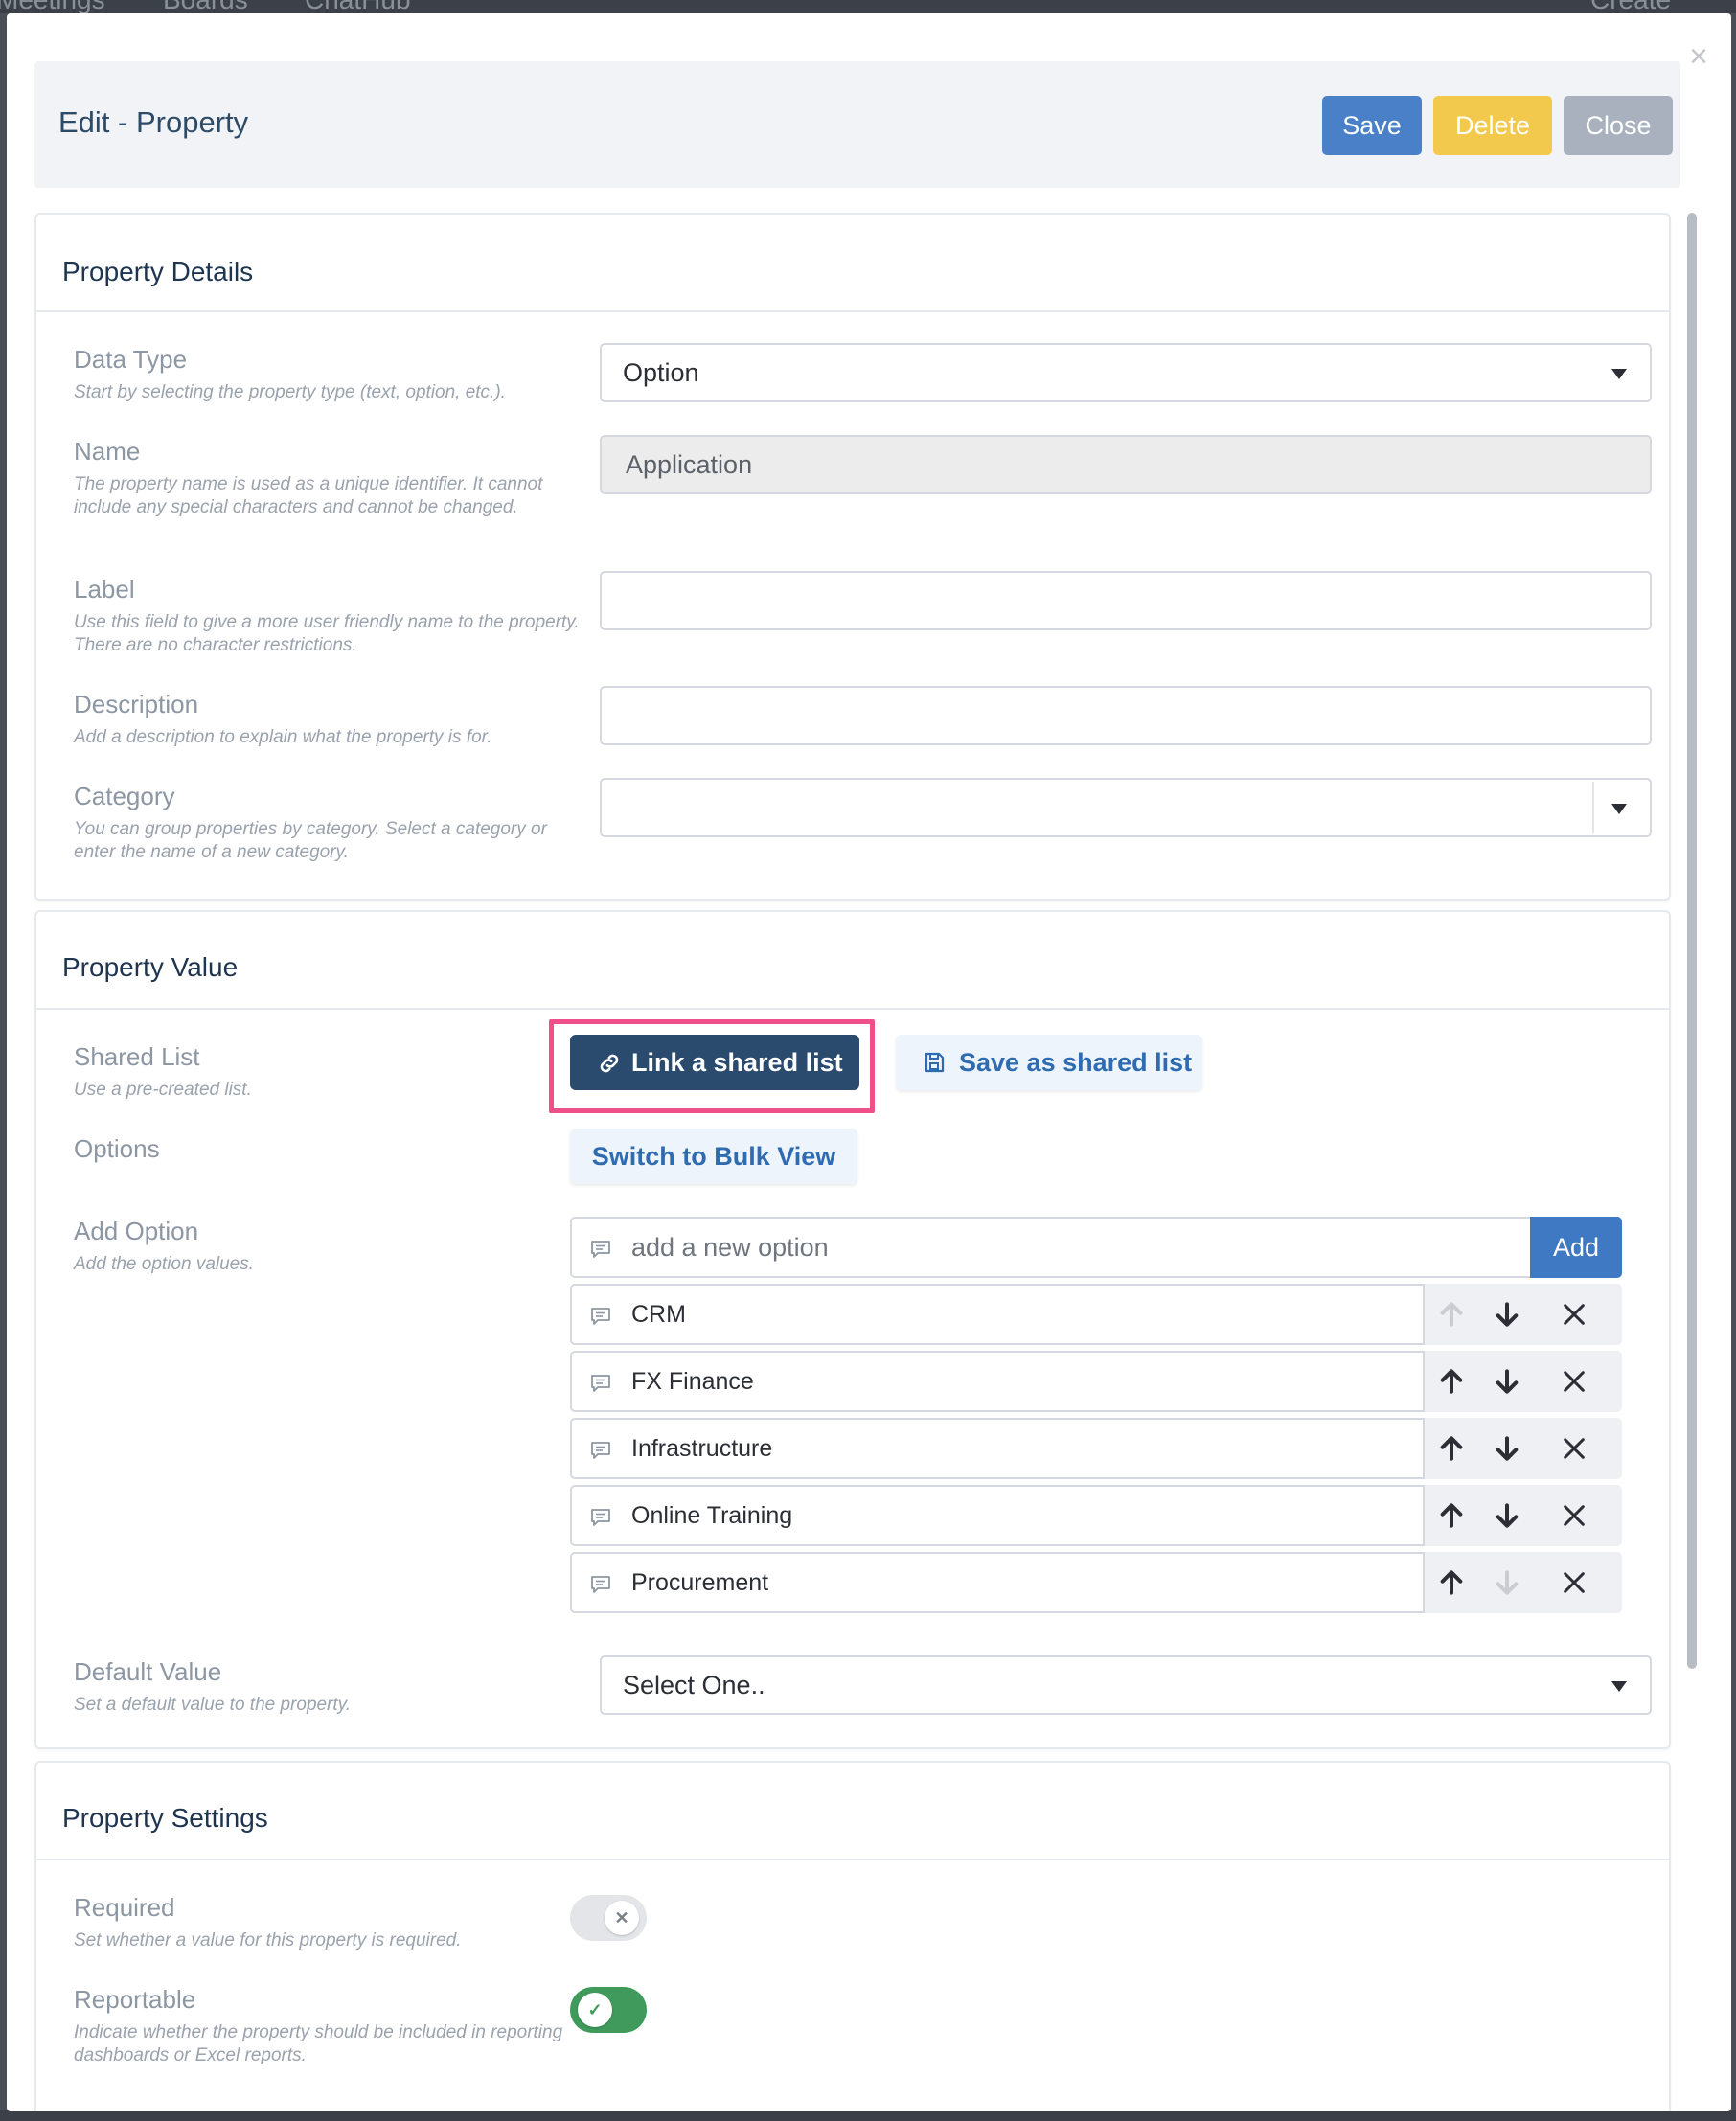  I want to click on option-value: FX Finance, so click(693, 1382).